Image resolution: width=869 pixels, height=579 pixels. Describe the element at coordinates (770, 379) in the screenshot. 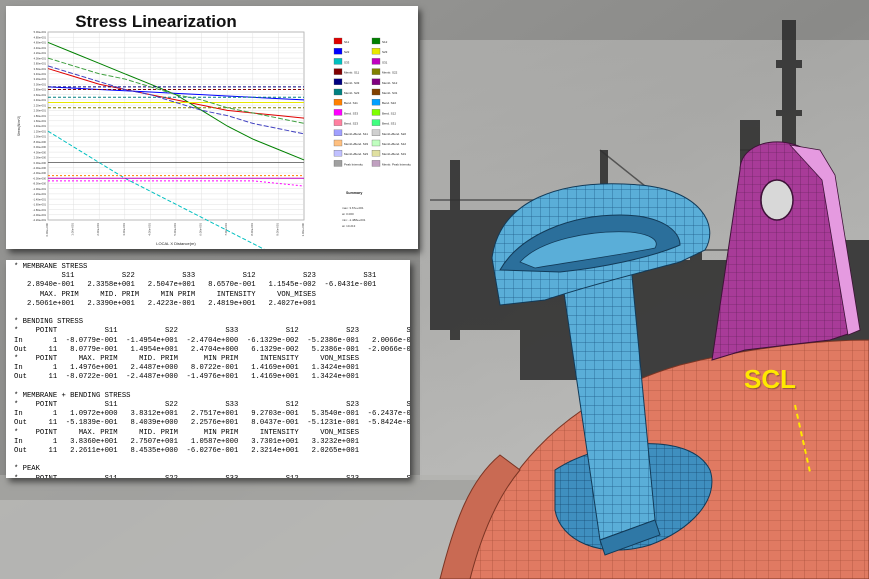

I see `scl-label: SCL` at that location.